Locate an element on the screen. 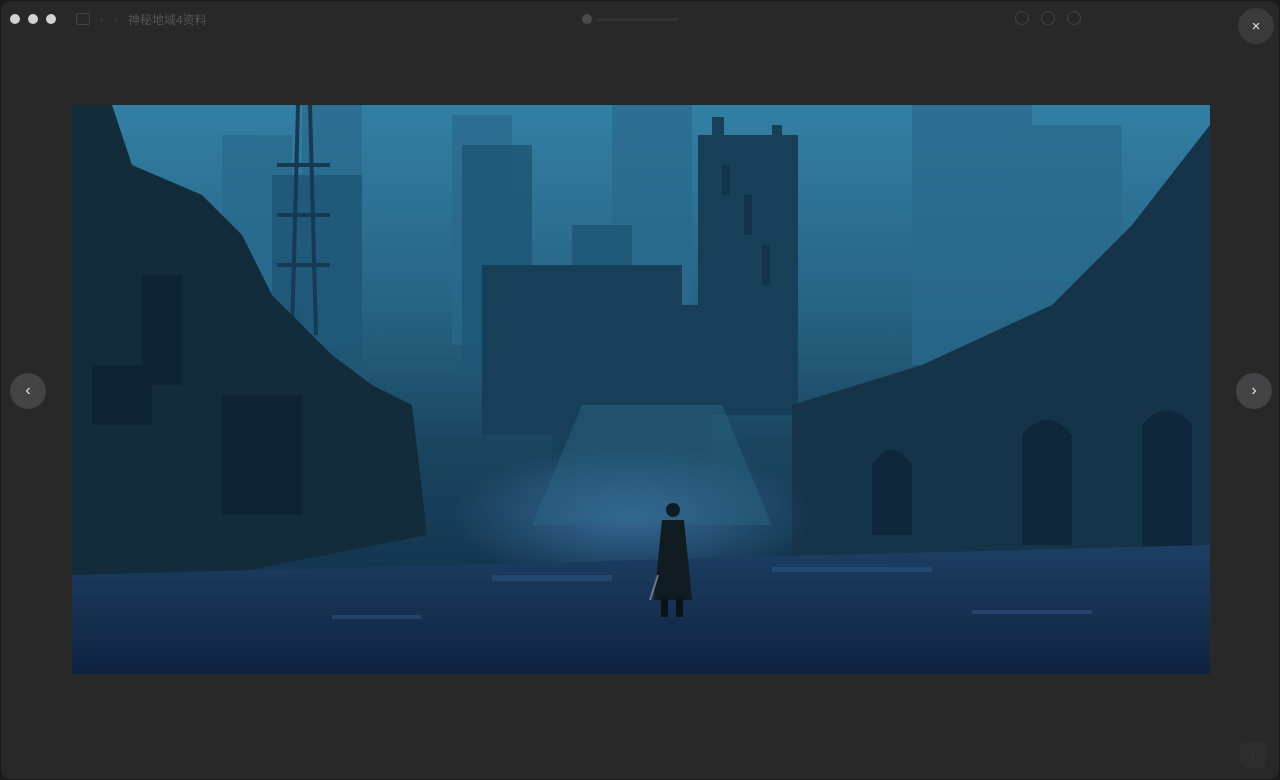  scroll-top-button: ↑ is located at coordinates (1253, 755).